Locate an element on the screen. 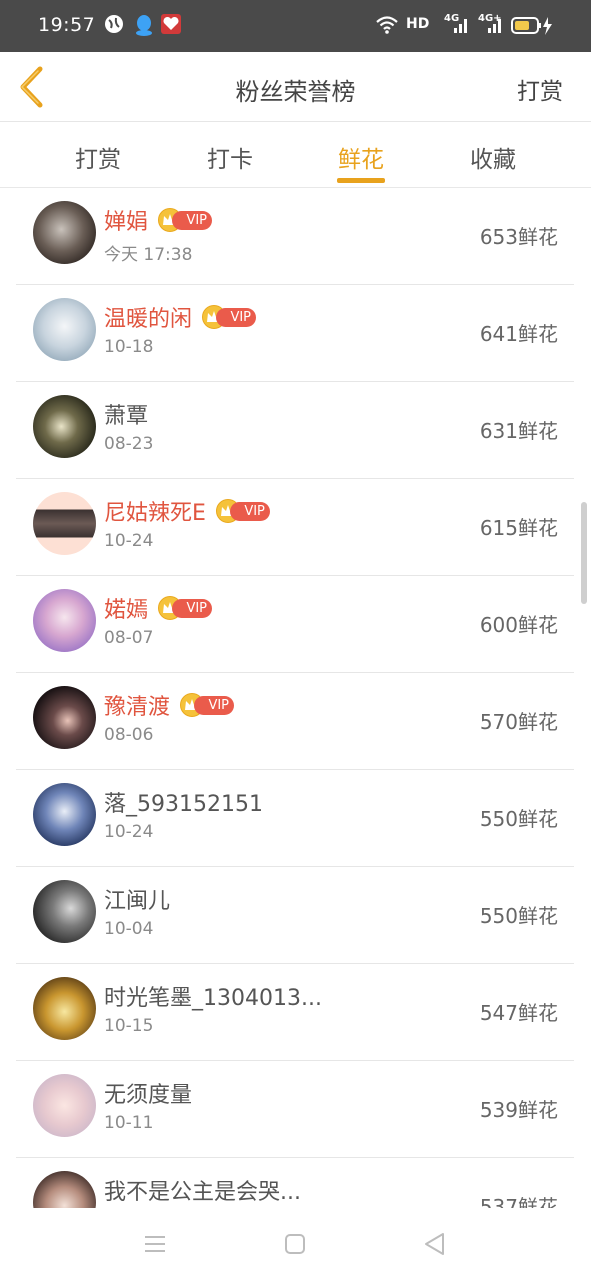 The image size is (591, 1280). fan-name: 落_593152151 is located at coordinates (183, 804).